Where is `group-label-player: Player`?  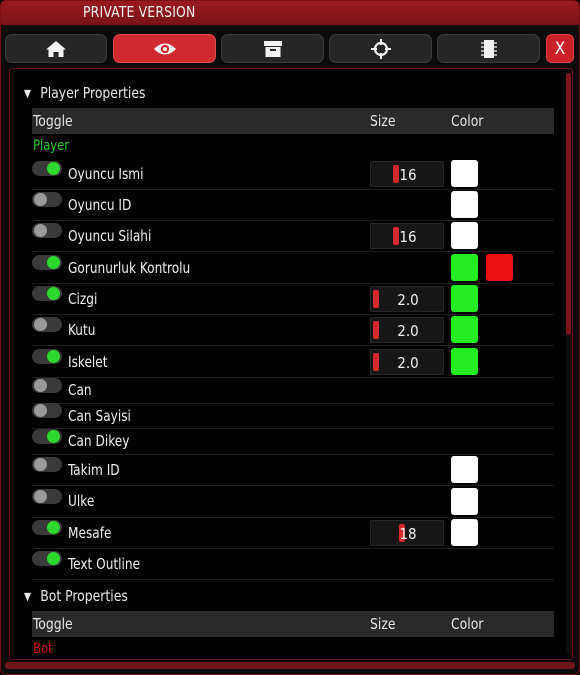
group-label-player: Player is located at coordinates (51, 146).